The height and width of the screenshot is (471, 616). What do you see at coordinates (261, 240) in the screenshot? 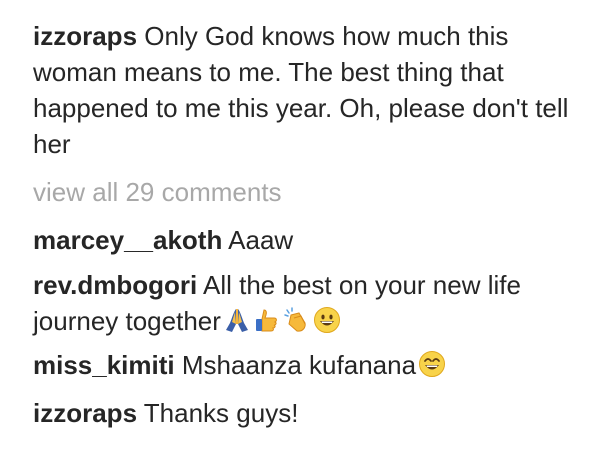
I see `comment-text: Aaaw` at bounding box center [261, 240].